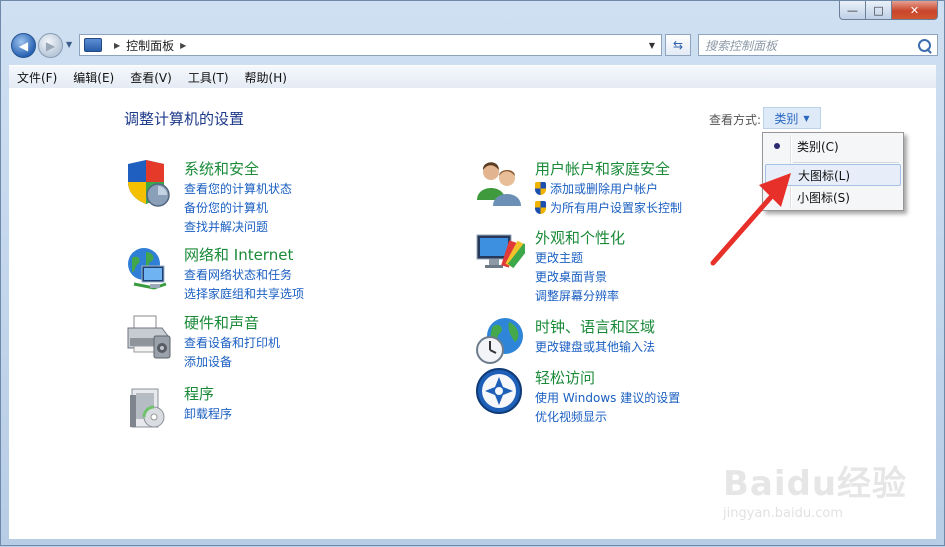  I want to click on watermark-logo: Baidu经验, so click(815, 484).